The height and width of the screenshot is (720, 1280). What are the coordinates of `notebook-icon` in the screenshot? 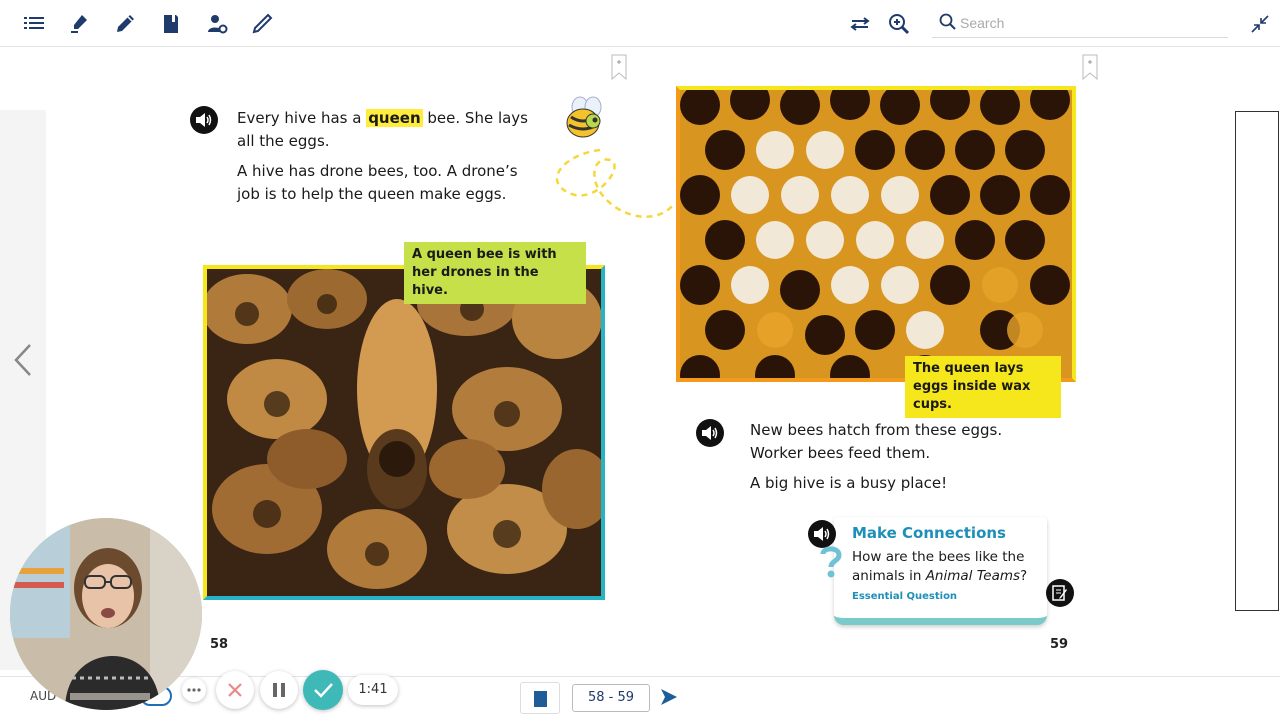 It's located at (171, 24).